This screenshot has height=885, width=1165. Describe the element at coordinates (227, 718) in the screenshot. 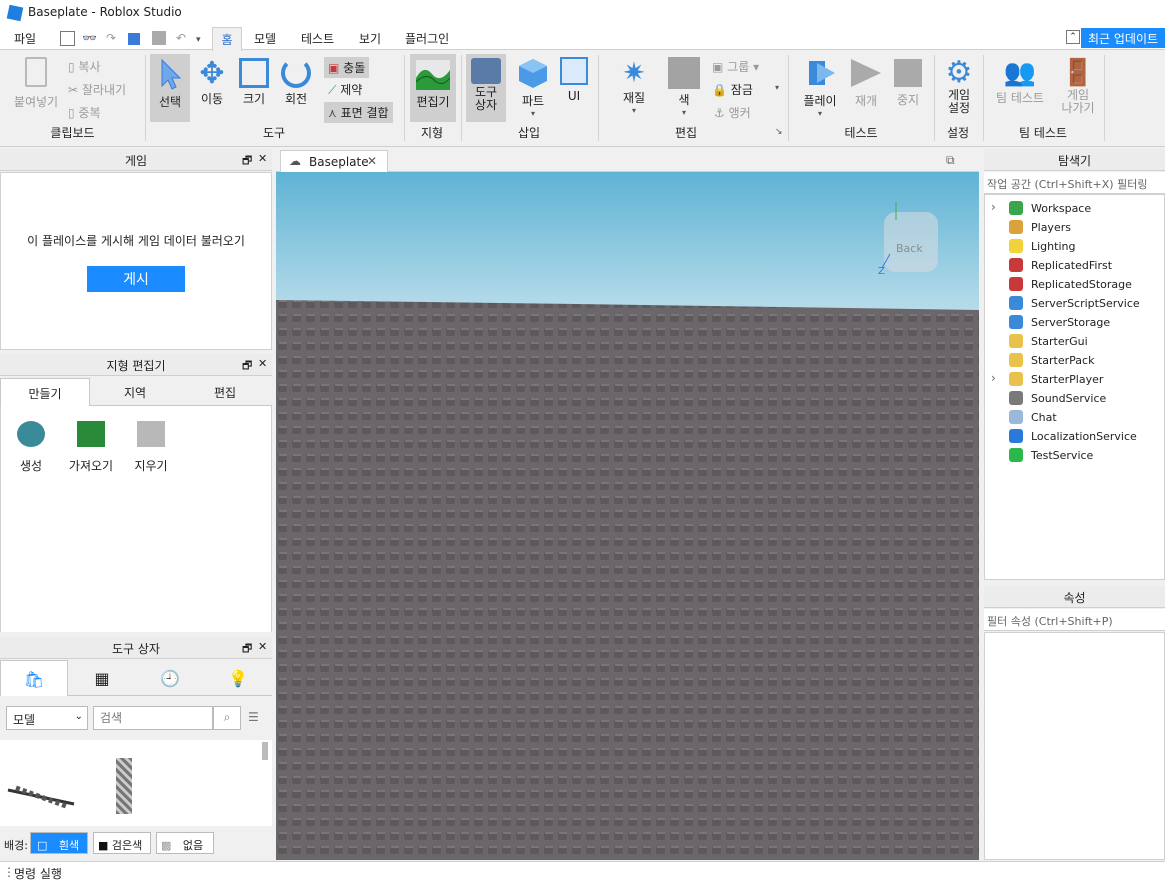

I see `search-icon: ⌕` at that location.